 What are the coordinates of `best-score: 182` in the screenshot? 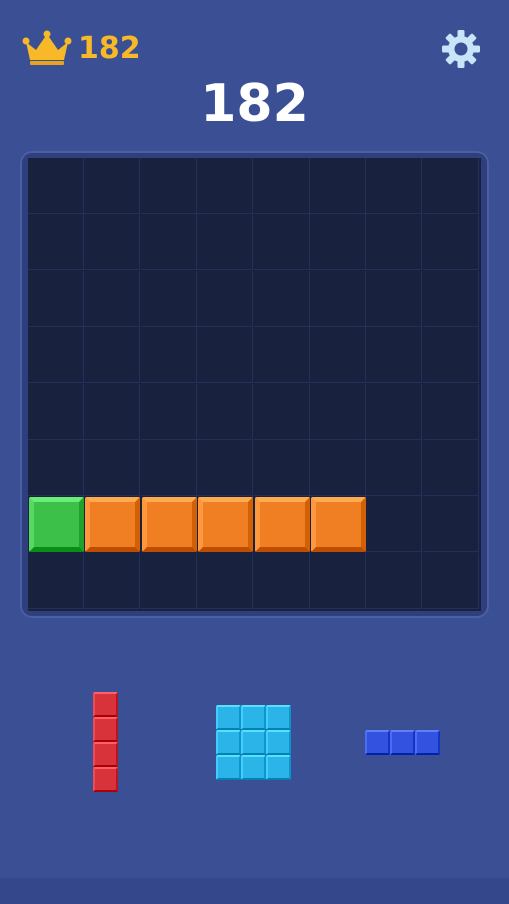 It's located at (109, 48).